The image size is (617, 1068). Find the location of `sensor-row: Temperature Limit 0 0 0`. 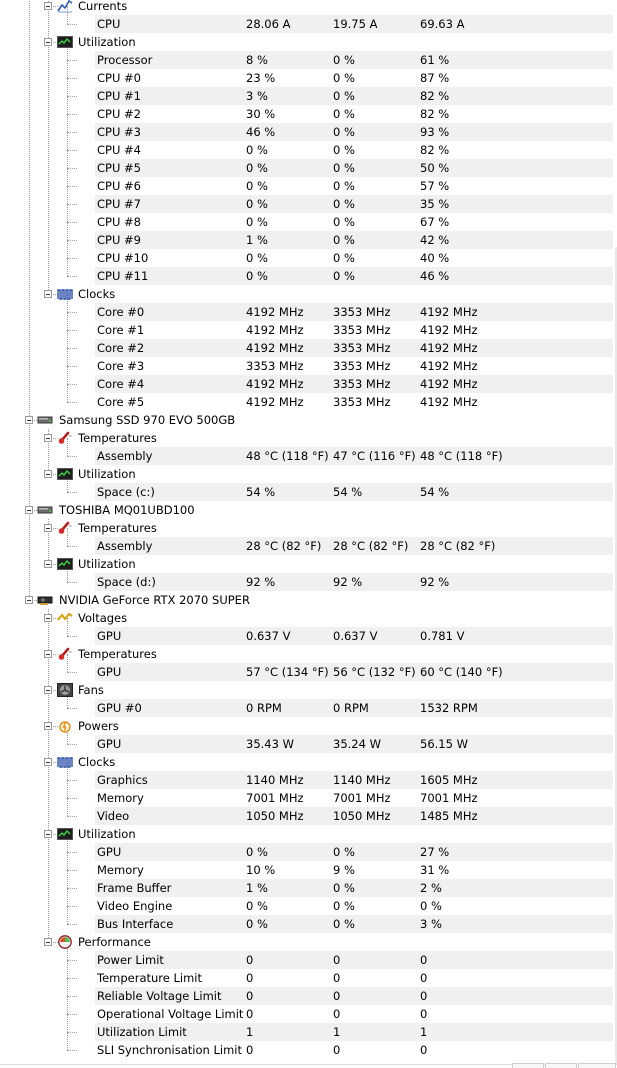

sensor-row: Temperature Limit 0 0 0 is located at coordinates (308, 978).